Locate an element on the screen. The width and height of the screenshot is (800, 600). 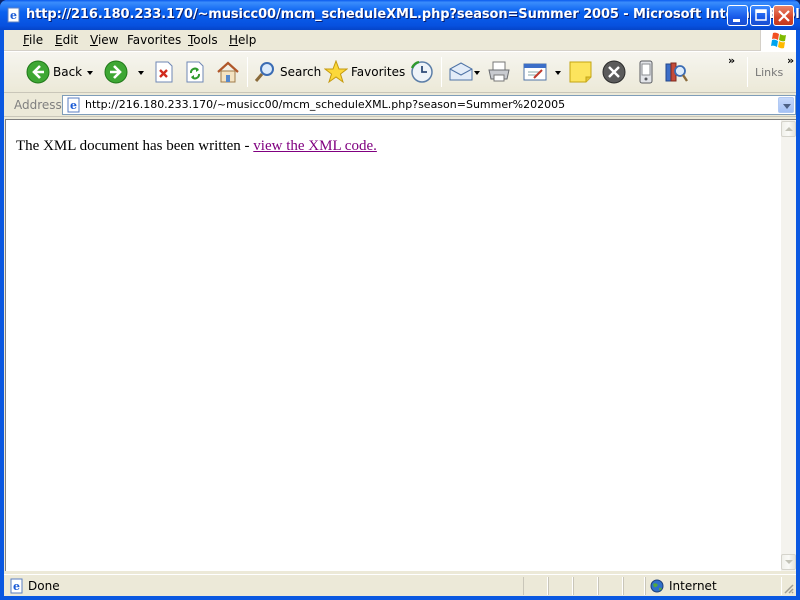
circle-x-icon is located at coordinates (614, 72).